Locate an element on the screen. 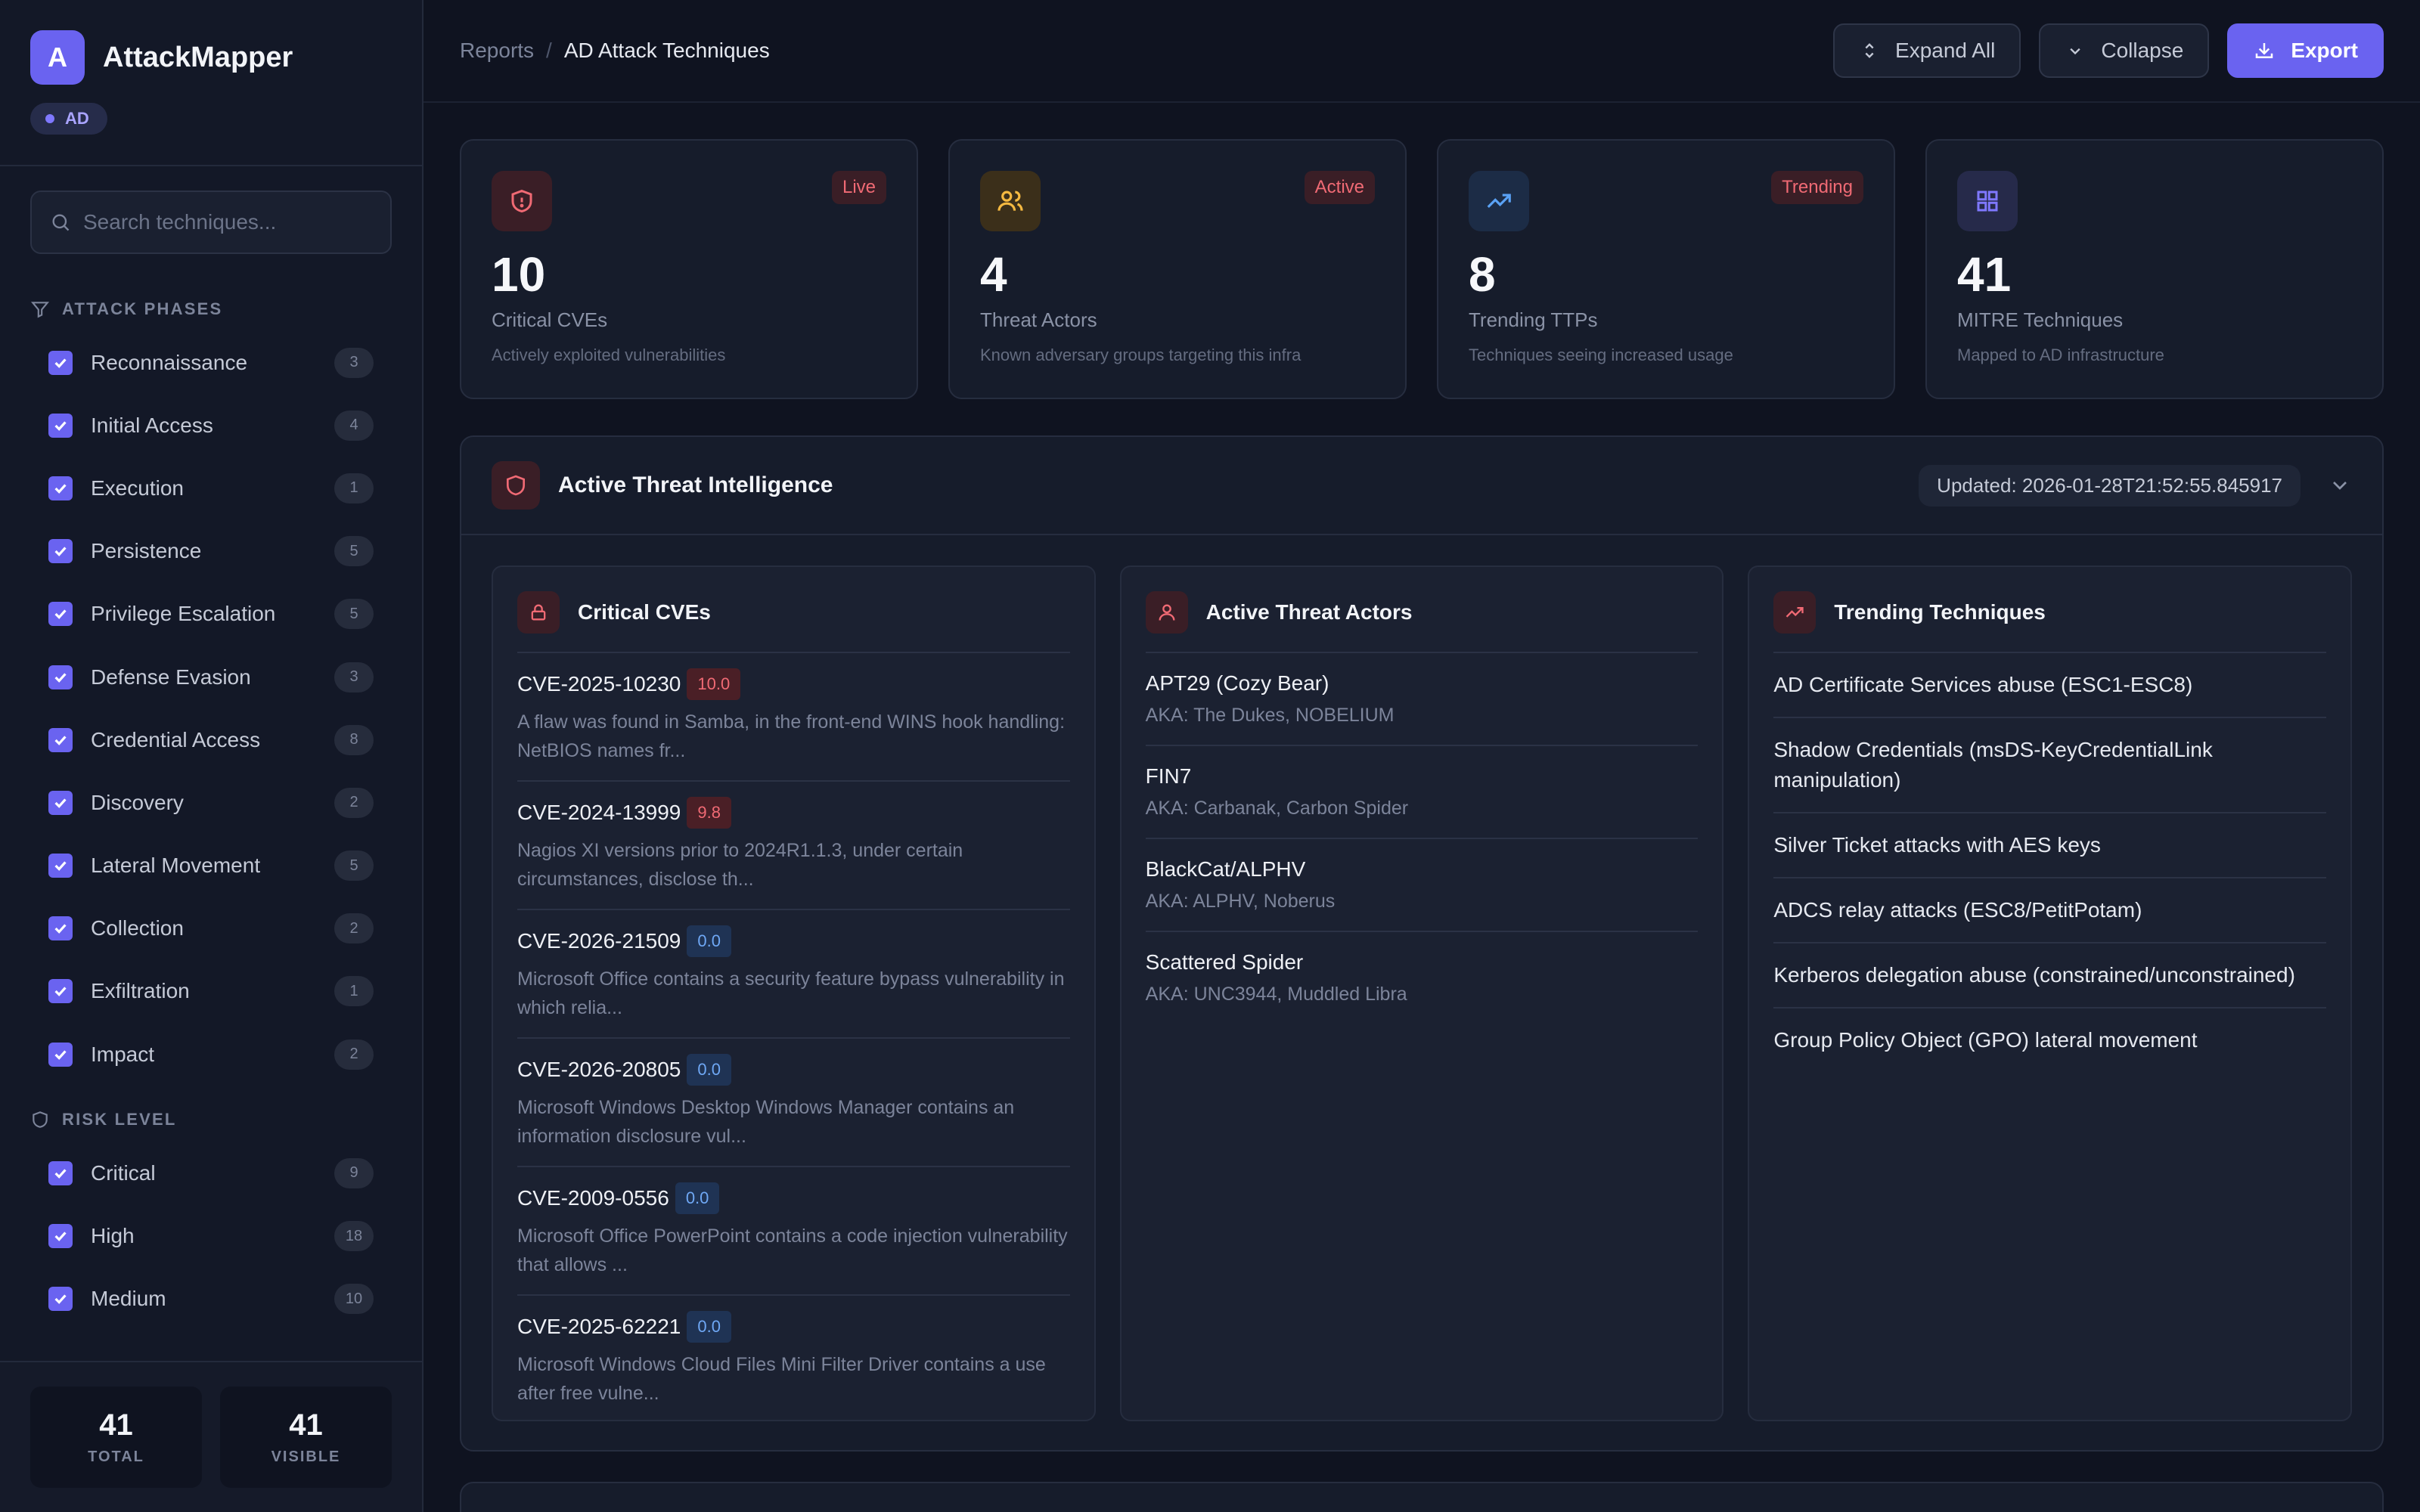 This screenshot has width=2420, height=1512. section-title-text: RISK LEVEL is located at coordinates (119, 1119).